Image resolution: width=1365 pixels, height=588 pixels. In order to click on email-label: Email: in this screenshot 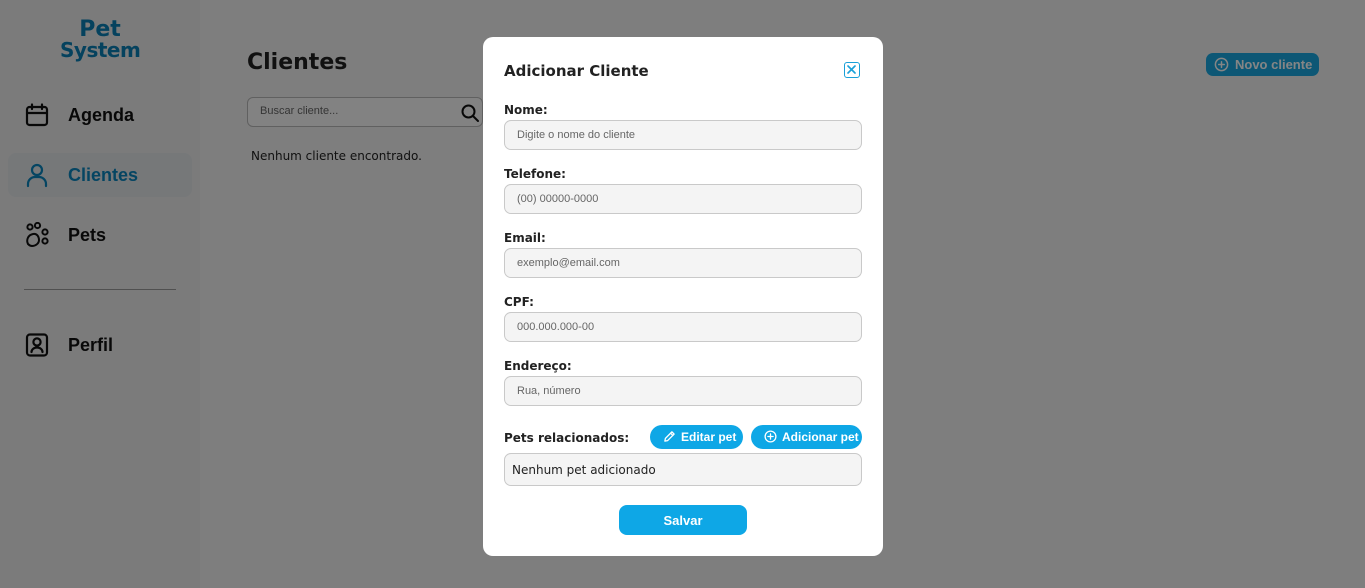, I will do `click(525, 238)`.